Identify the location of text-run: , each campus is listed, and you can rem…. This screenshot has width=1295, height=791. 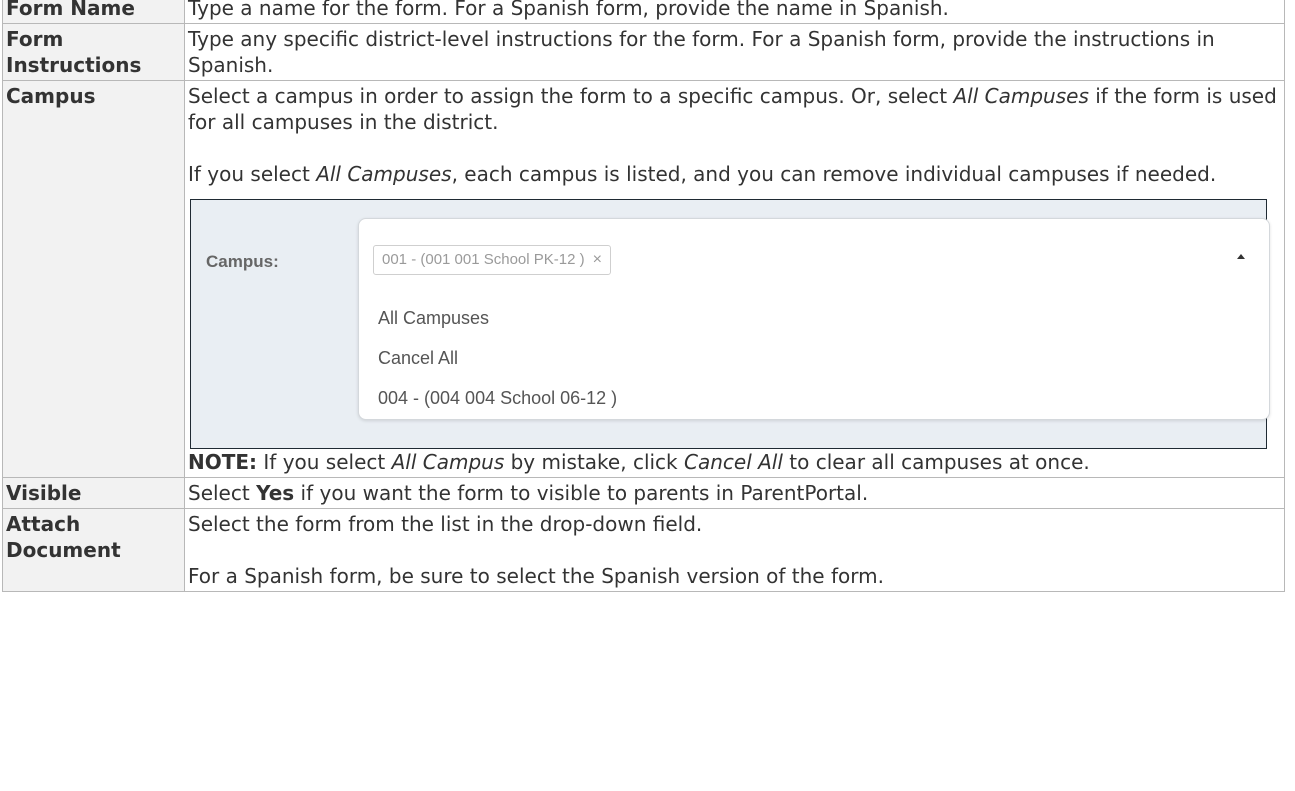
(834, 174).